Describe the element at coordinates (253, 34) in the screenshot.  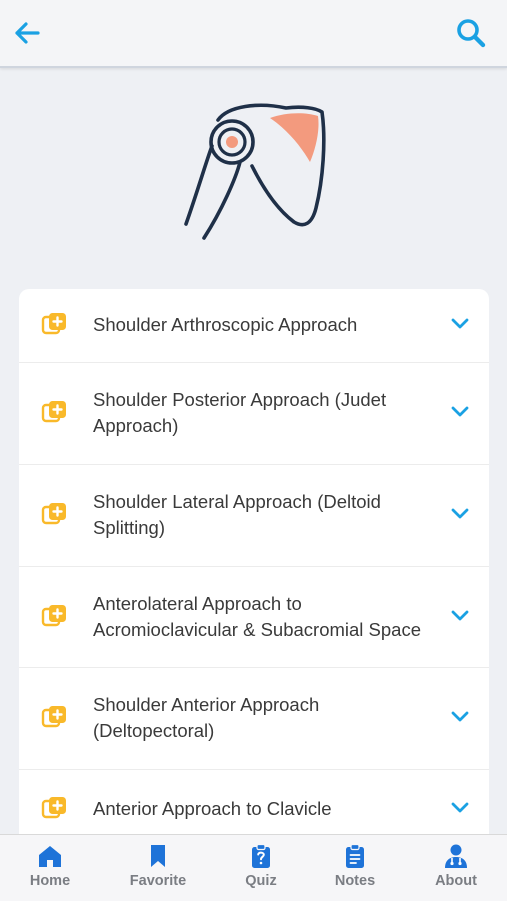
I see `top-app-bar` at that location.